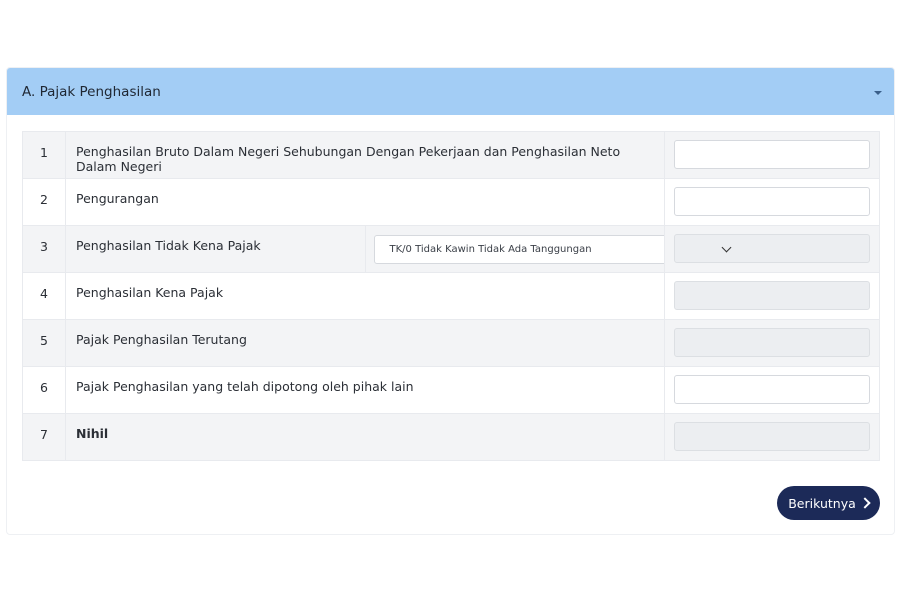 This screenshot has height=600, width=900. I want to click on row-label: Penghasilan Kena Pajak, so click(365, 296).